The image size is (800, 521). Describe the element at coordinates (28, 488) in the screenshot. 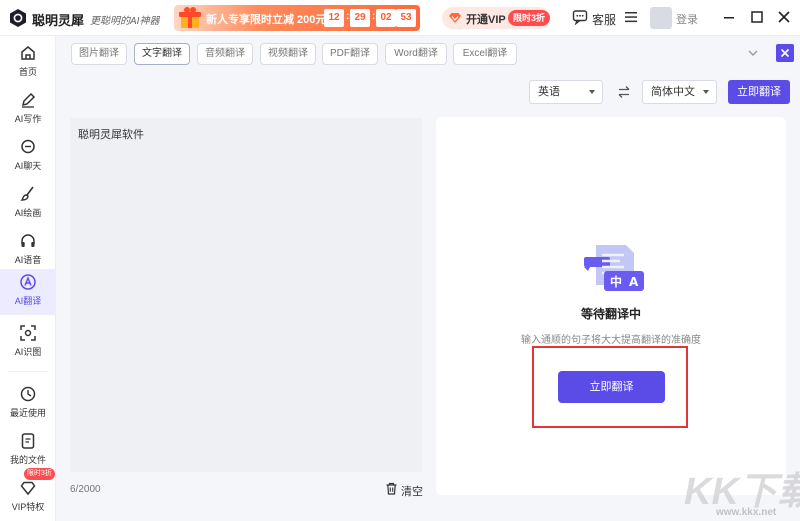

I see `vip-icon` at that location.